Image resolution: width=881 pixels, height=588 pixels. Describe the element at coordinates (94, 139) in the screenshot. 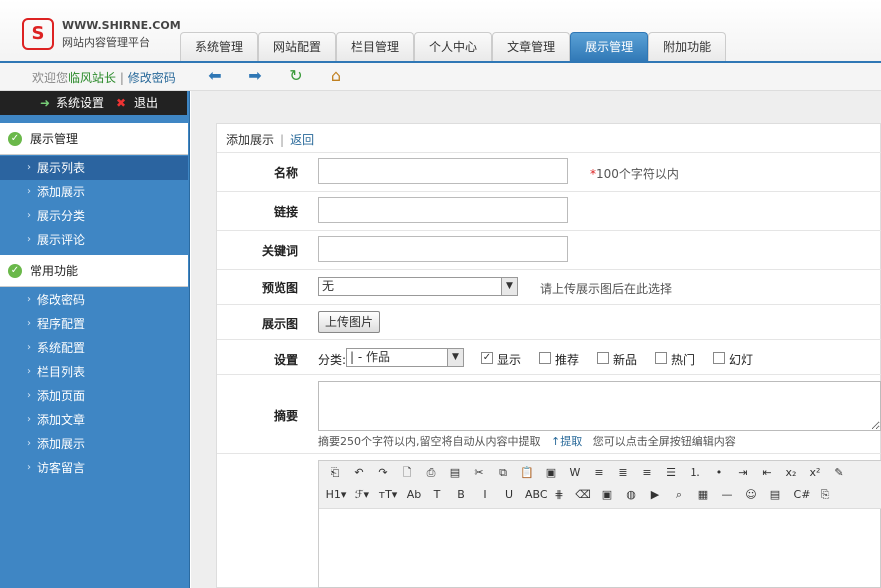

I see `section-showcase: ✓ 展示管理` at that location.